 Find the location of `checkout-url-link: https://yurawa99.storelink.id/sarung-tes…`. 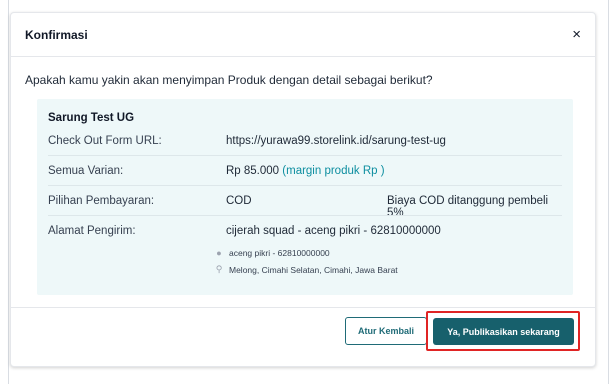

checkout-url-link: https://yurawa99.storelink.id/sarung-tes… is located at coordinates (336, 141).